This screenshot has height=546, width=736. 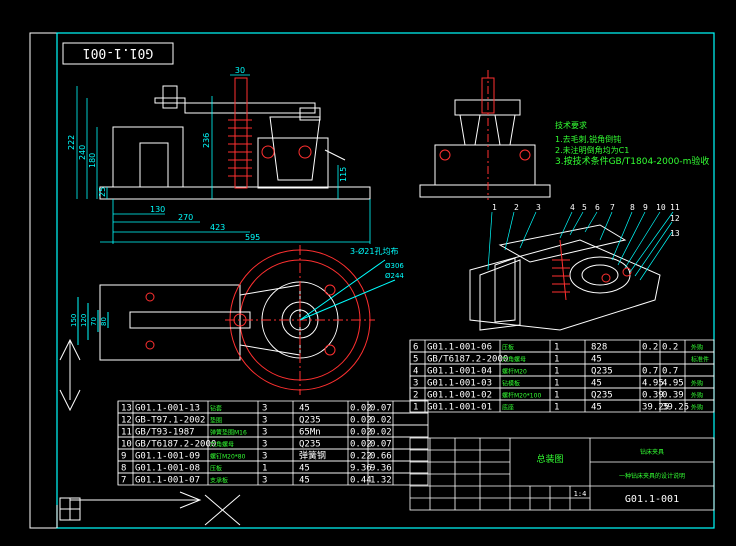 I want to click on cell-material: 65Mn, so click(x=310, y=433).